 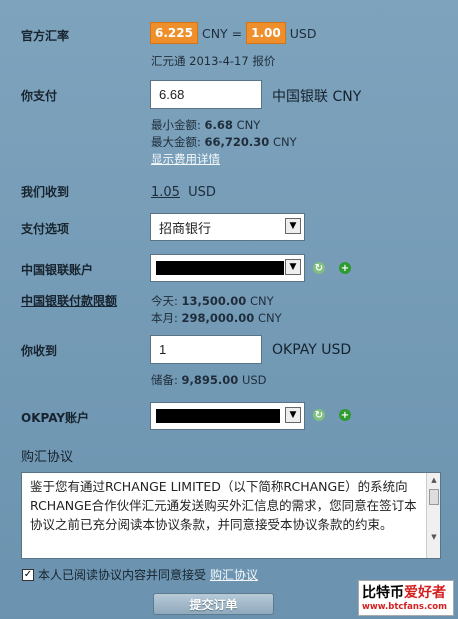 I want to click on rate-label: 官方汇率, so click(x=45, y=36).